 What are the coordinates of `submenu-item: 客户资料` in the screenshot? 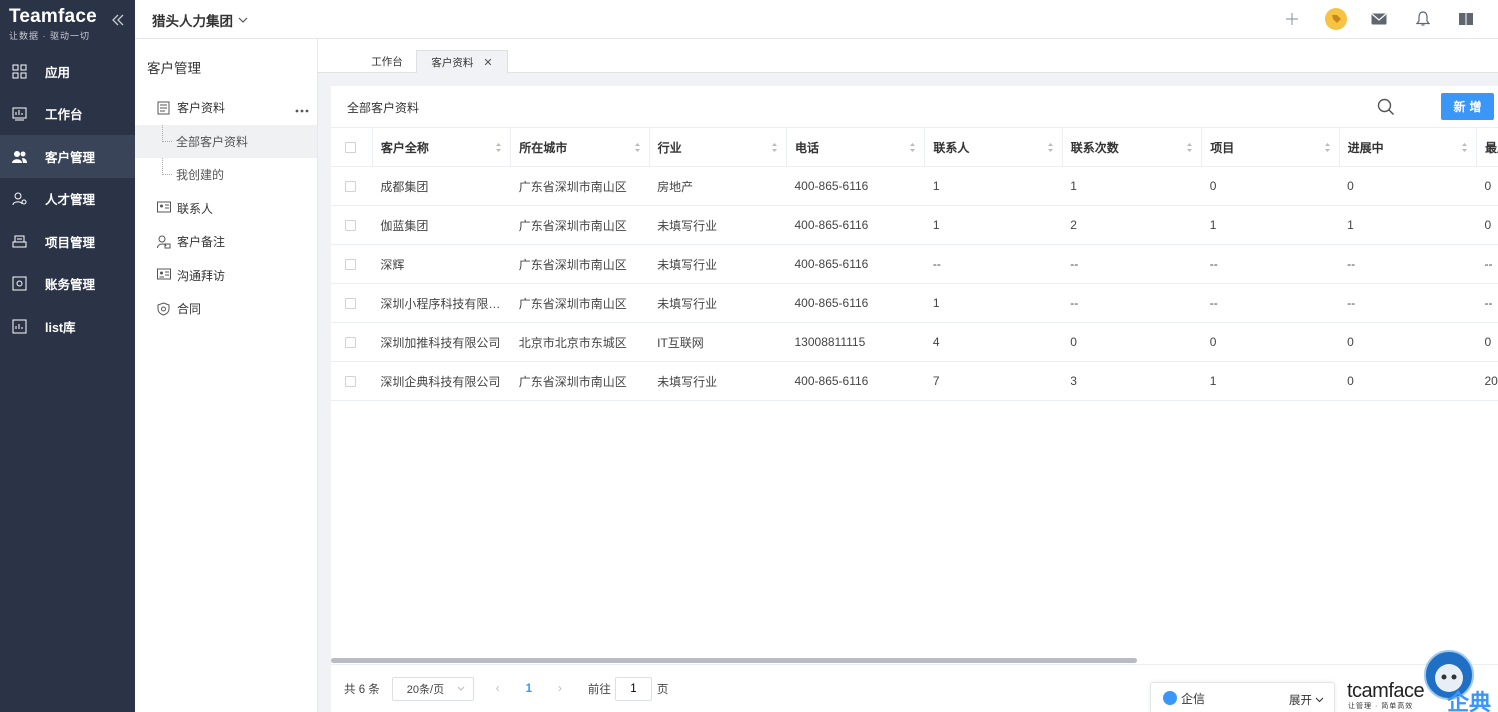 It's located at (226, 108).